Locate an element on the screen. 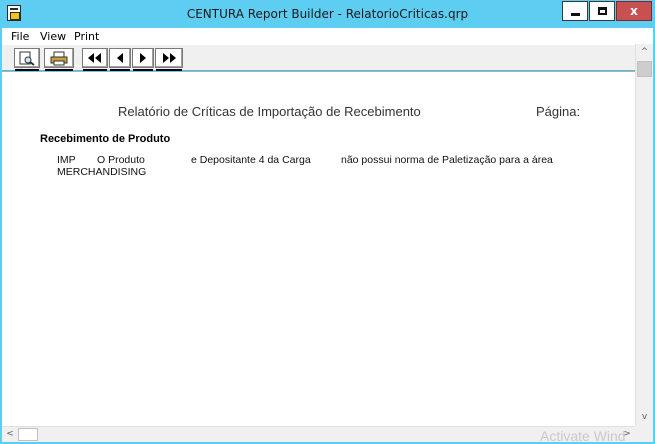 The width and height of the screenshot is (655, 444). scroll-up-icon: ^ is located at coordinates (644, 52).